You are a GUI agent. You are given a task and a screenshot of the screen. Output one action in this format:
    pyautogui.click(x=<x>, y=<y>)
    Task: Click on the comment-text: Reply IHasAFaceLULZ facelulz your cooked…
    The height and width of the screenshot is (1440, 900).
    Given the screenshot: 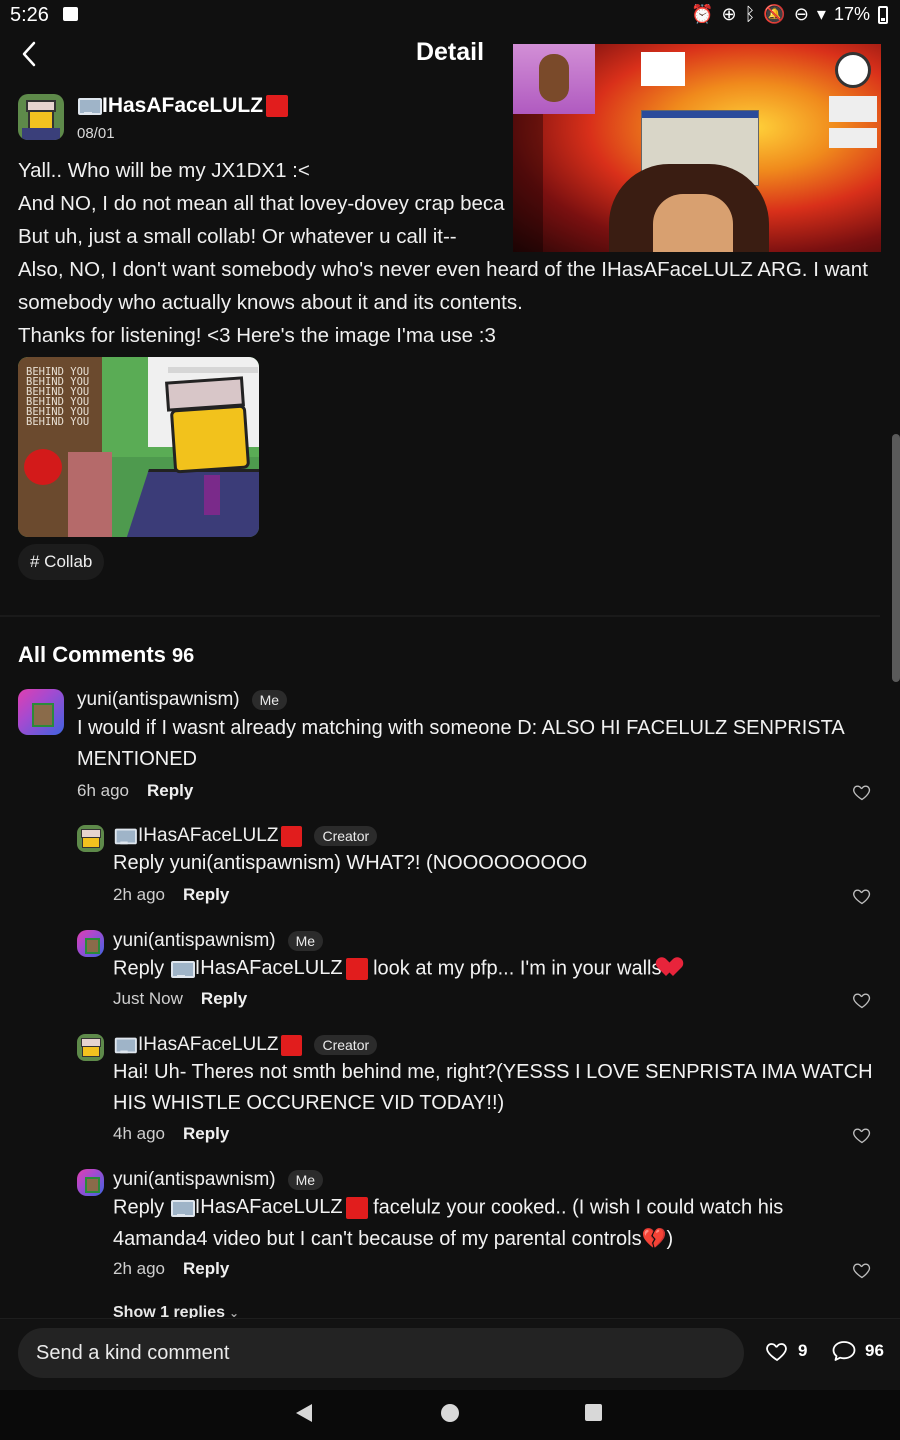 What is the action you would take?
    pyautogui.click(x=463, y=1223)
    